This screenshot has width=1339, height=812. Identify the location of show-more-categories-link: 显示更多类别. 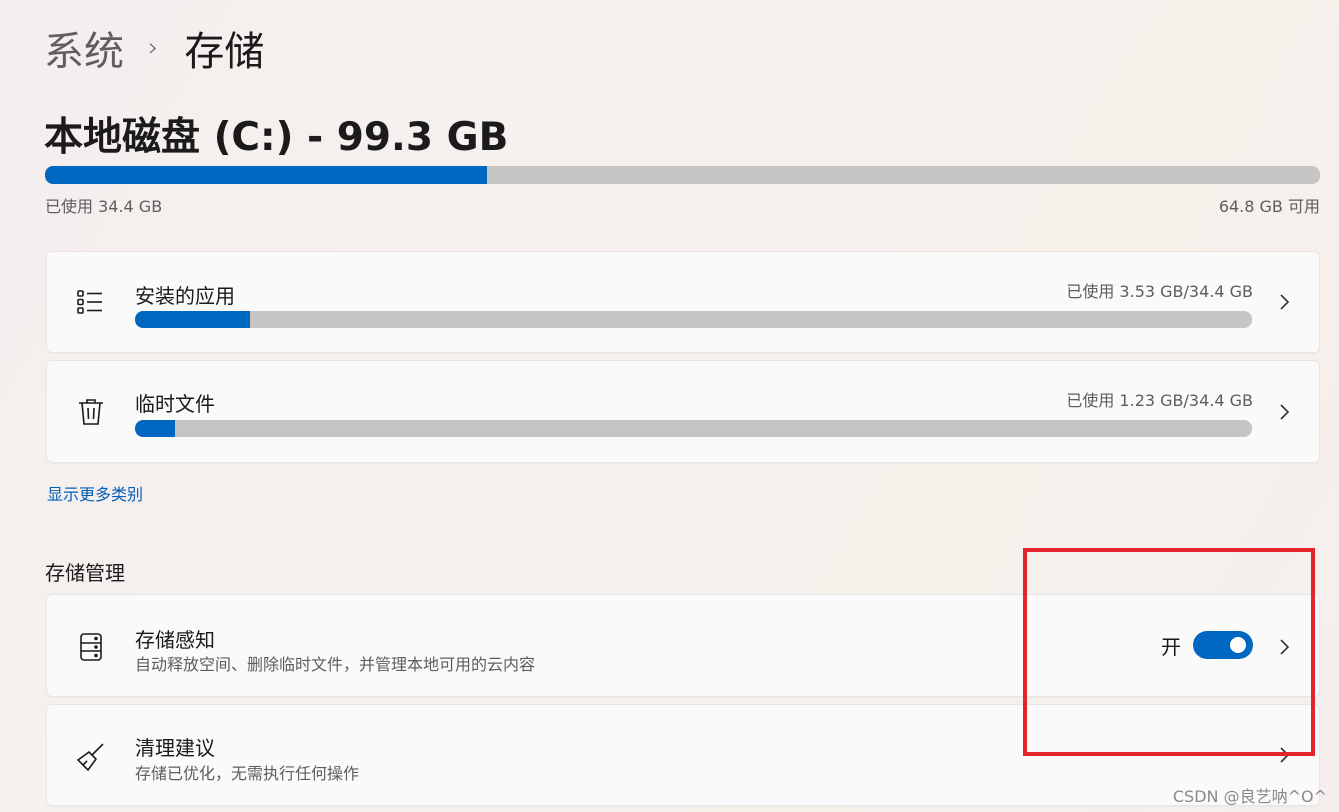
(95, 493).